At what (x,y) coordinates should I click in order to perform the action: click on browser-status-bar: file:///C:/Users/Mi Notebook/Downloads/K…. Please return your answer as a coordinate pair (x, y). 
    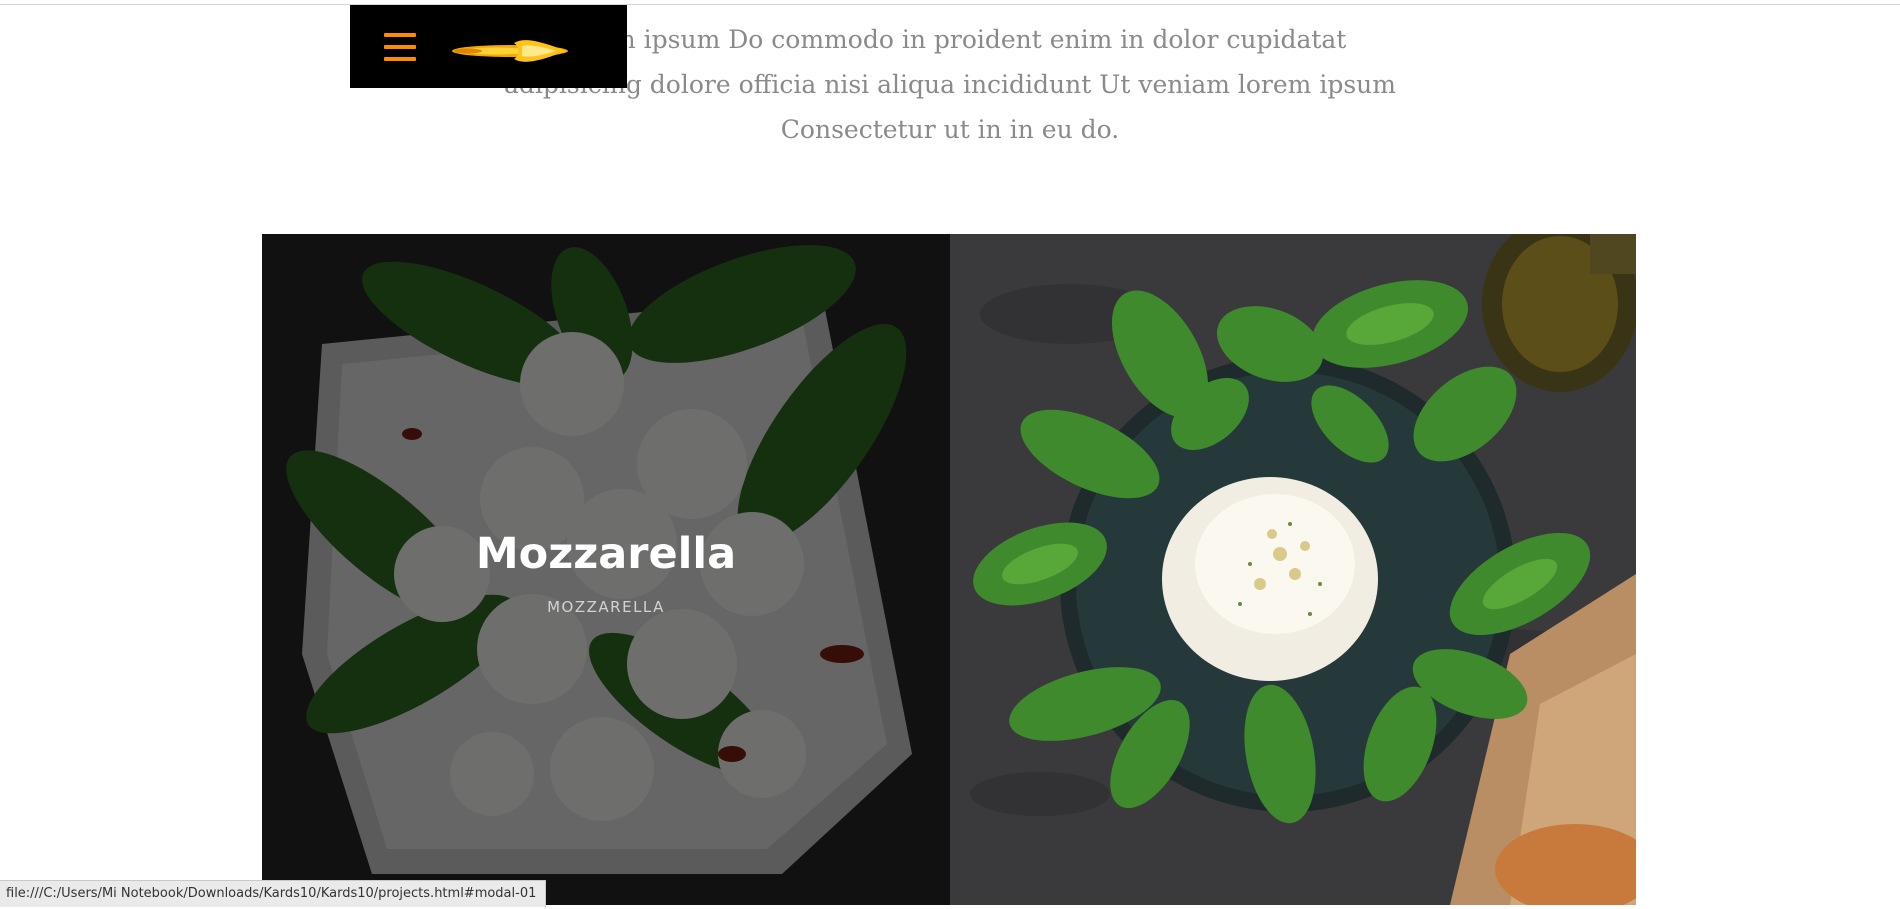
    Looking at the image, I should click on (273, 893).